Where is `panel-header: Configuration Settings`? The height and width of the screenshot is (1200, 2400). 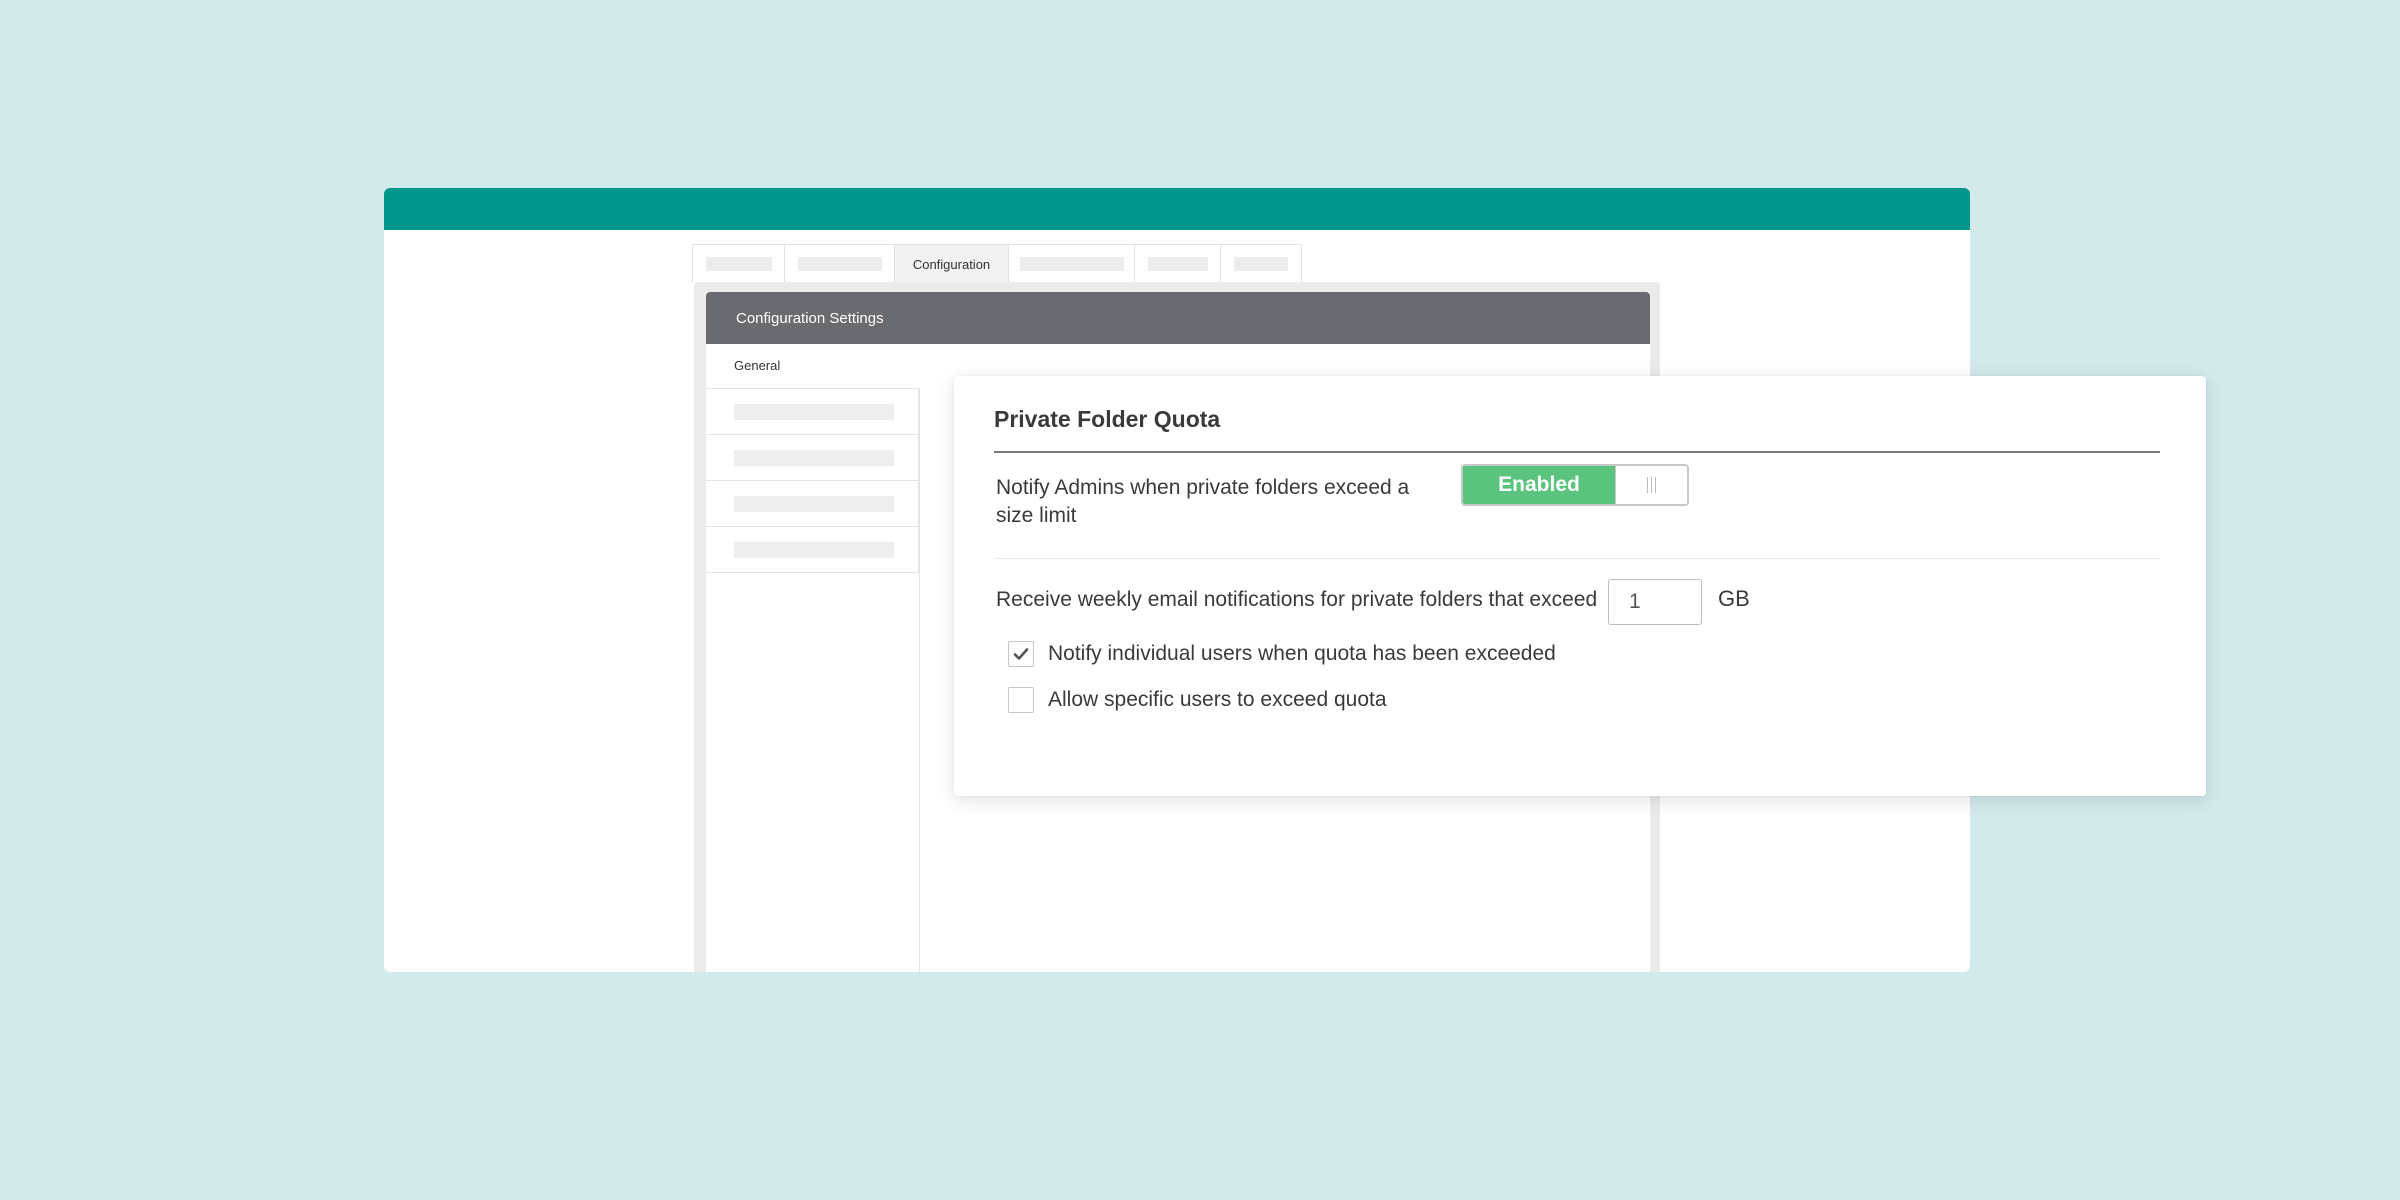 panel-header: Configuration Settings is located at coordinates (1178, 318).